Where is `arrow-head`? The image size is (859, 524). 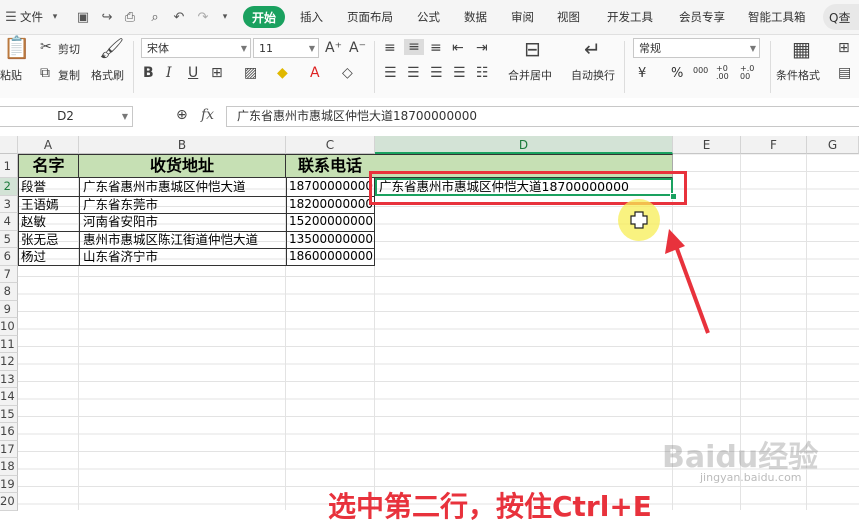 arrow-head is located at coordinates (675, 241).